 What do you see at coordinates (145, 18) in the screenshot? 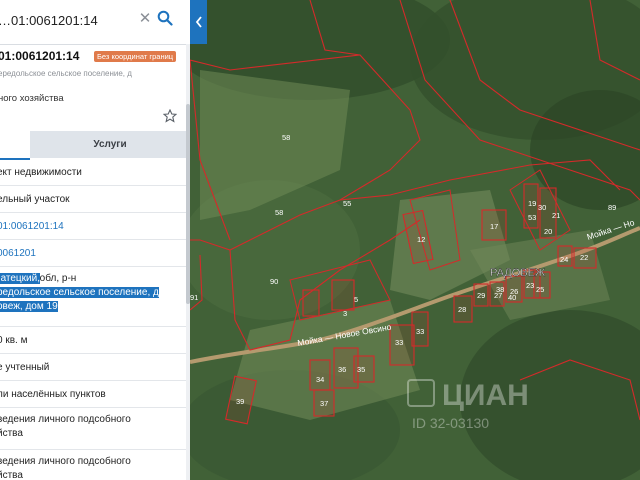
I see `close-icon: ✕` at bounding box center [145, 18].